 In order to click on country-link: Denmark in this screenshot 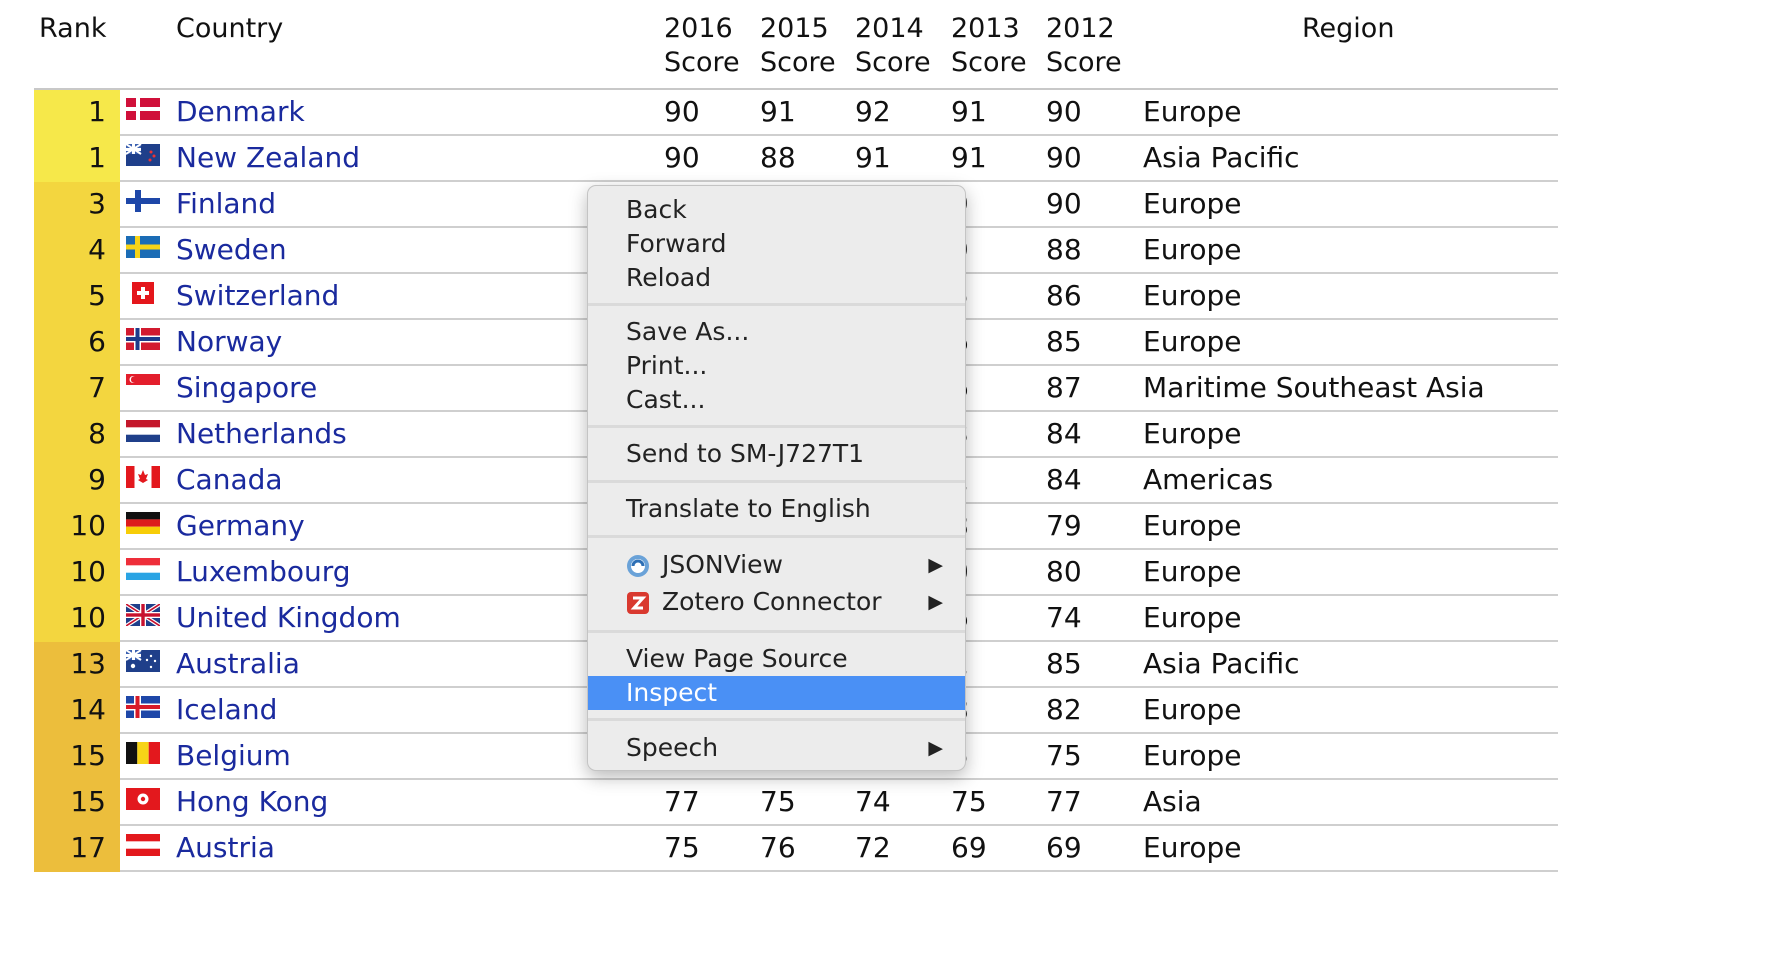, I will do `click(240, 112)`.